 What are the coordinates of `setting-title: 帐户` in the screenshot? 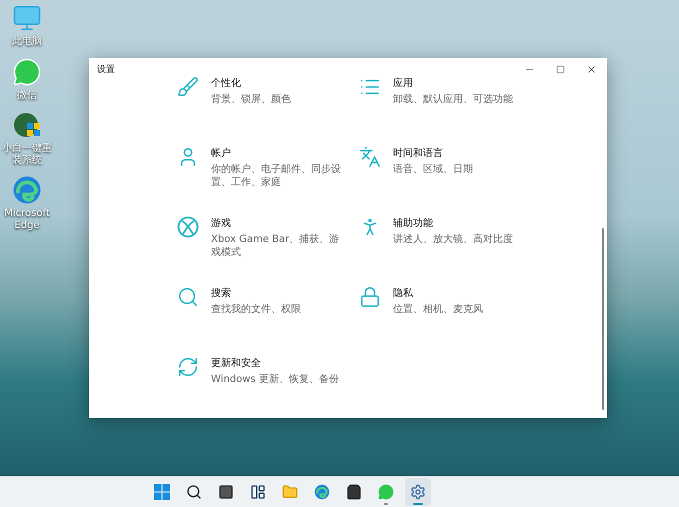 It's located at (279, 153).